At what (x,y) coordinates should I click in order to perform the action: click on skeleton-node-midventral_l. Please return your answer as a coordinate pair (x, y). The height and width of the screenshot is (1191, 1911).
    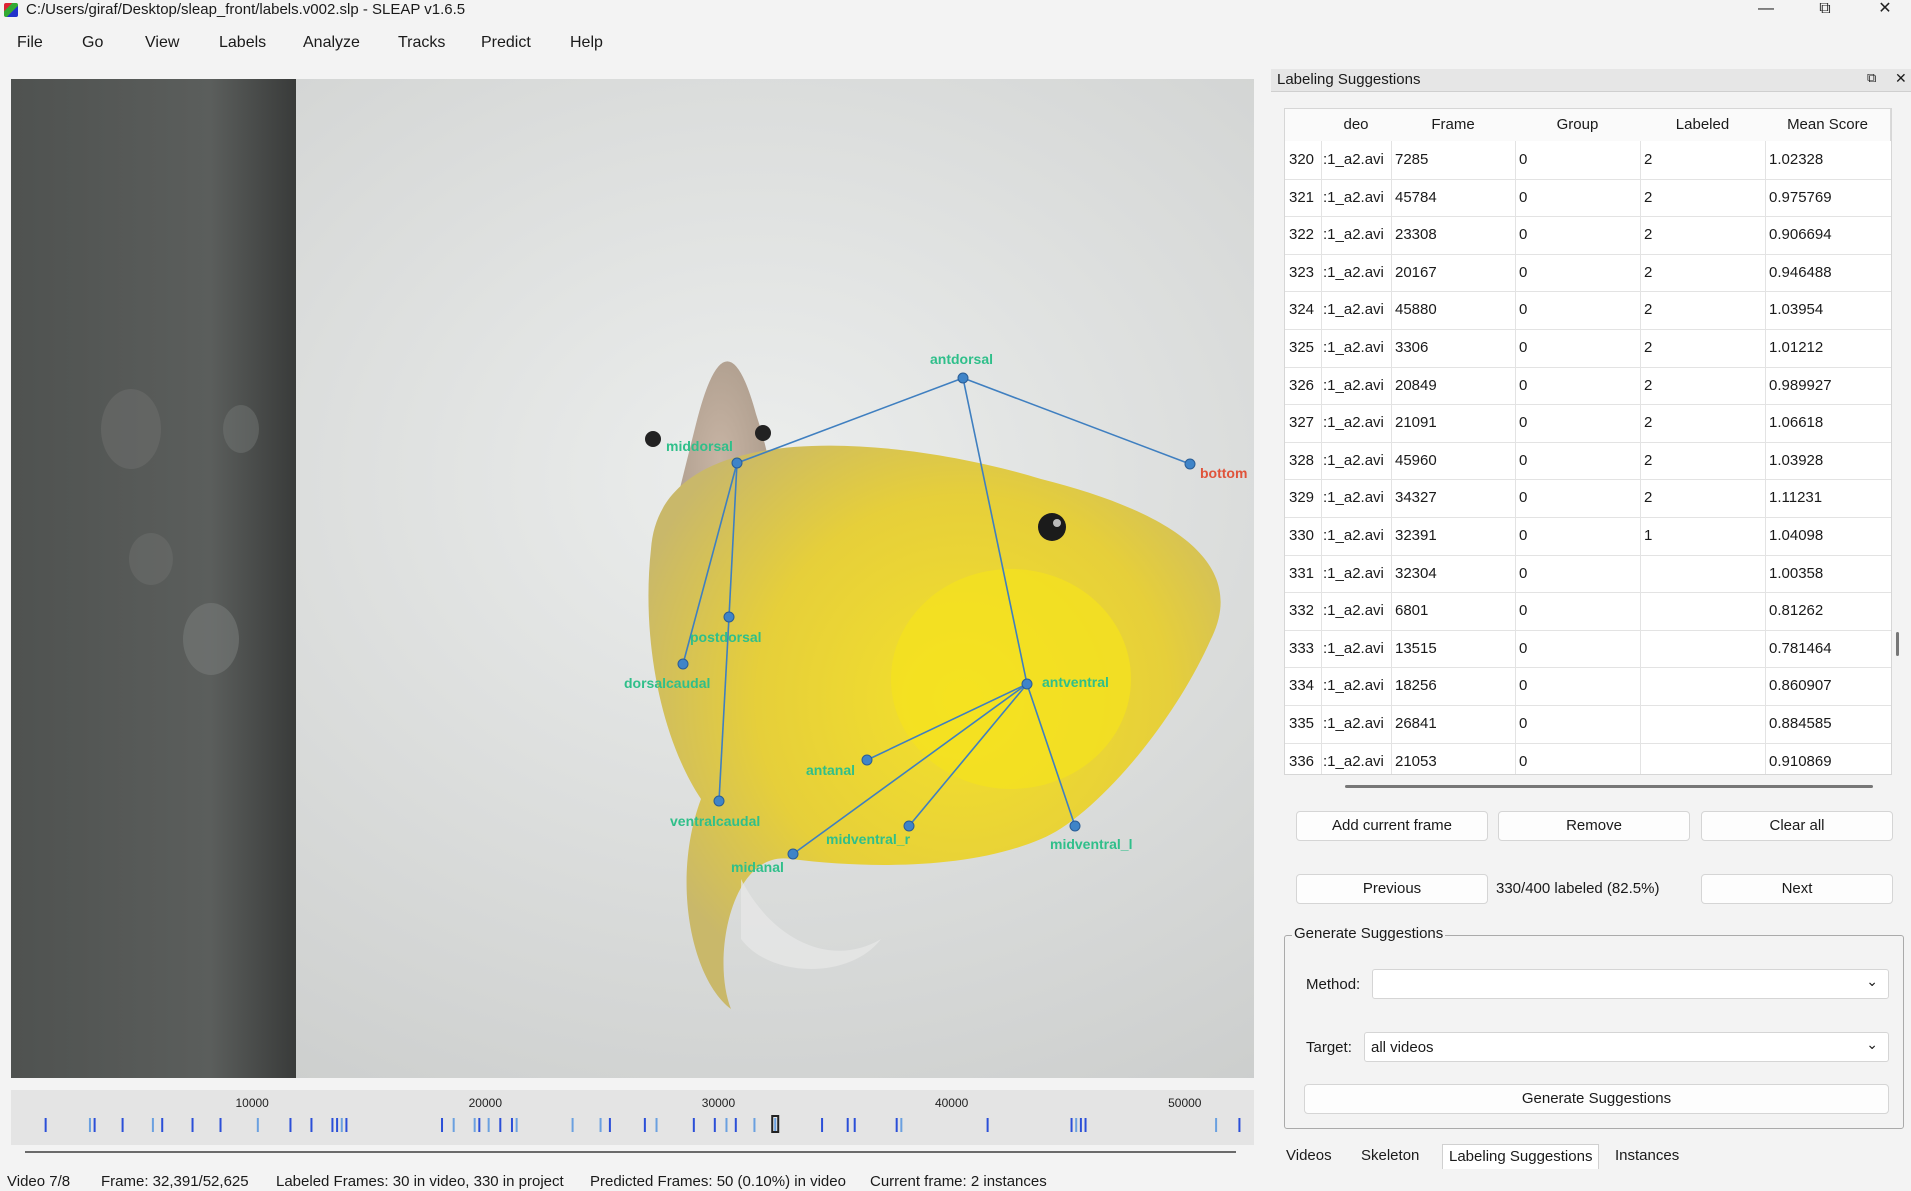
    Looking at the image, I should click on (1075, 826).